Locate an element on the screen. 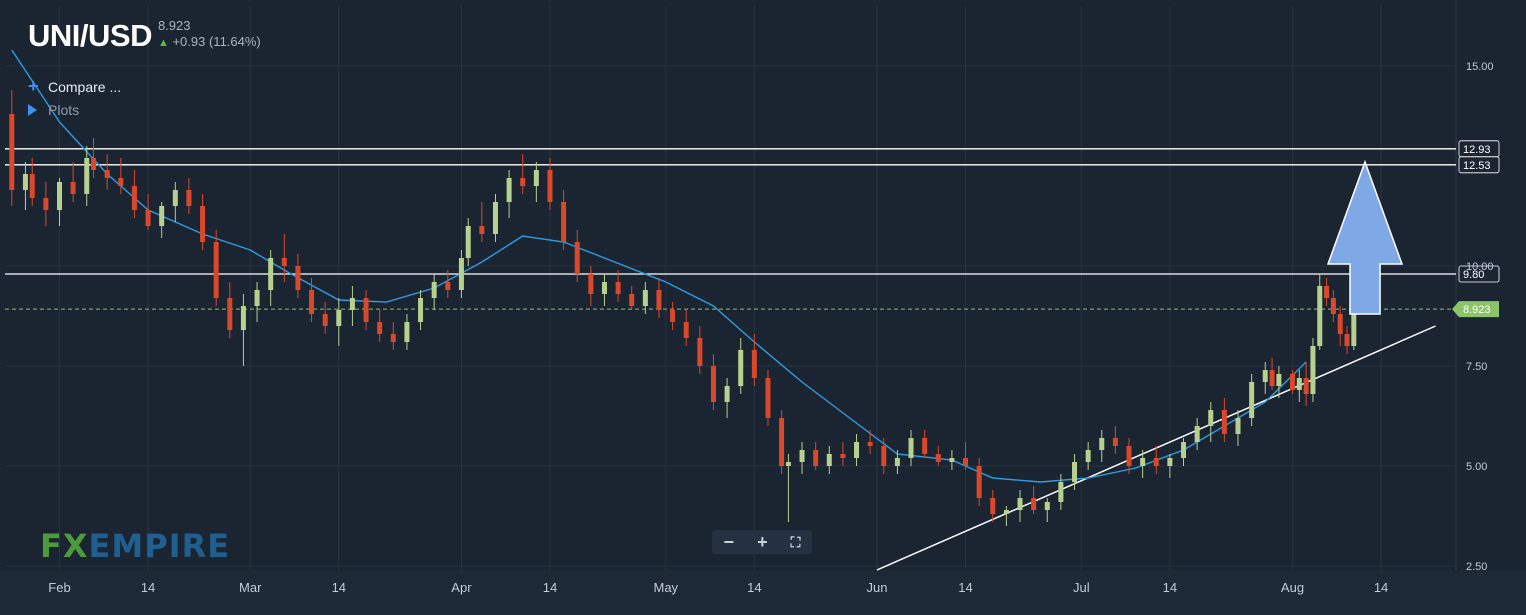 This screenshot has height=615, width=1526. zoom-controls: − + ⛶ is located at coordinates (762, 542).